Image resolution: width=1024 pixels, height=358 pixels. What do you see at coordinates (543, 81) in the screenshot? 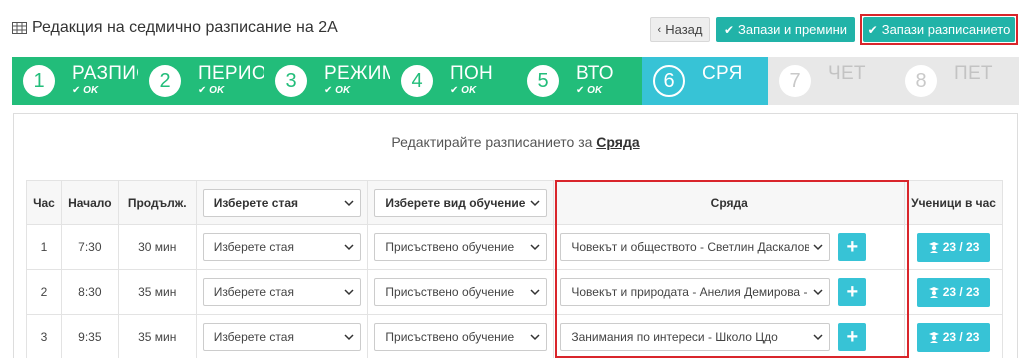
I see `step-number: 5` at bounding box center [543, 81].